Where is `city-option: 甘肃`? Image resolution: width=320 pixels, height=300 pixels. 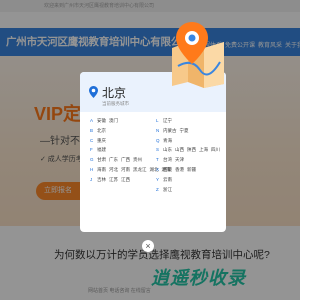 city-option: 甘肃 is located at coordinates (101, 160).